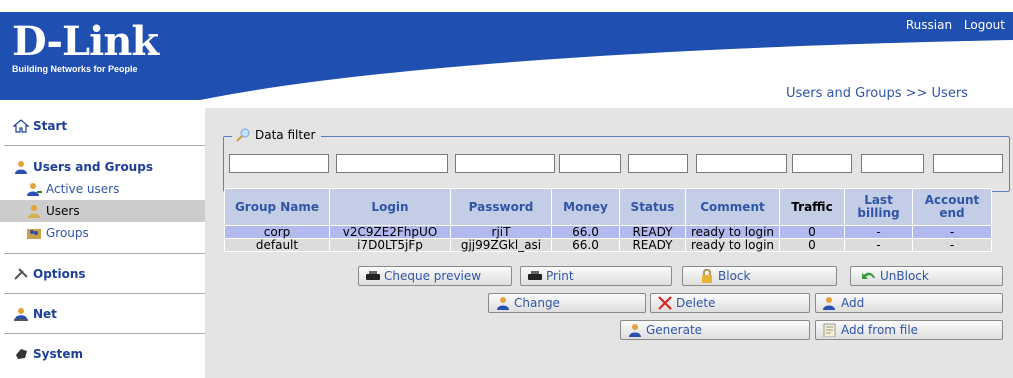 The height and width of the screenshot is (378, 1013). I want to click on print-button: Print, so click(596, 276).